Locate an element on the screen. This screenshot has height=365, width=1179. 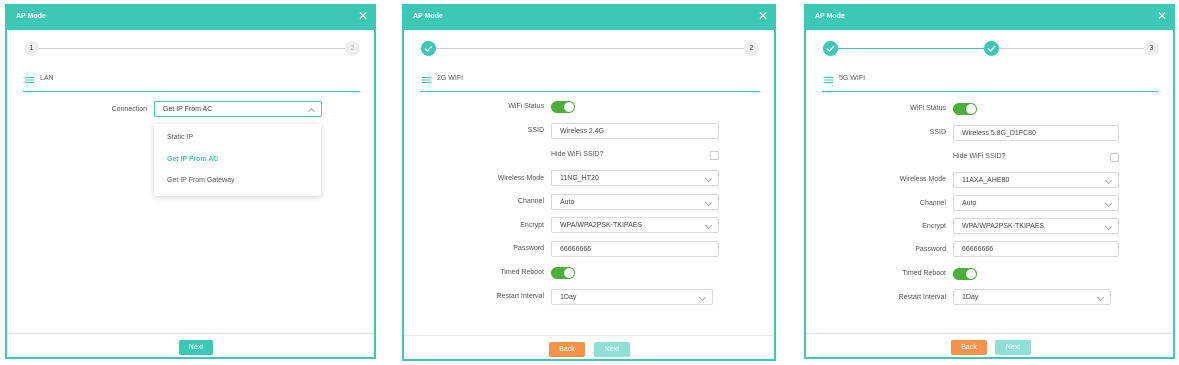
ssid-input: Wireless 5.8G_D1FC80 is located at coordinates (1036, 133).